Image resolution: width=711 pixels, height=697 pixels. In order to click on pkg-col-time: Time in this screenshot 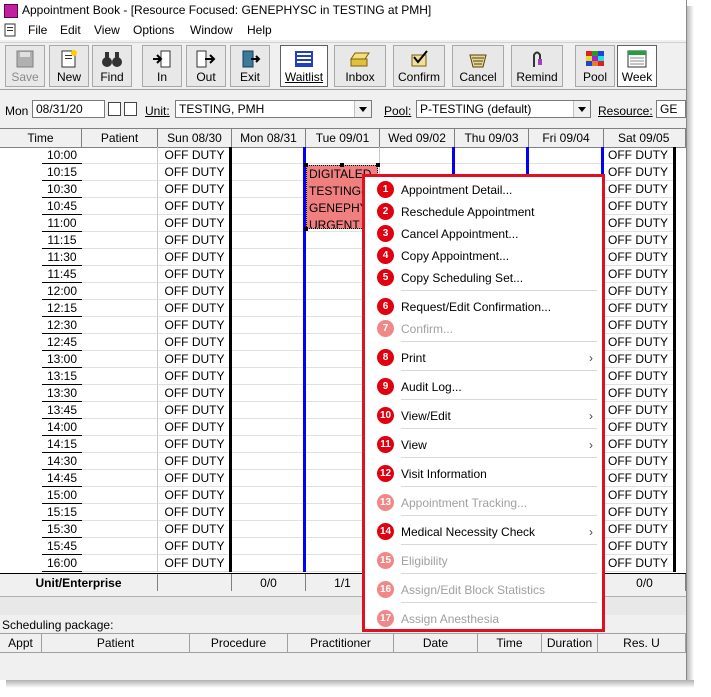, I will do `click(510, 643)`.